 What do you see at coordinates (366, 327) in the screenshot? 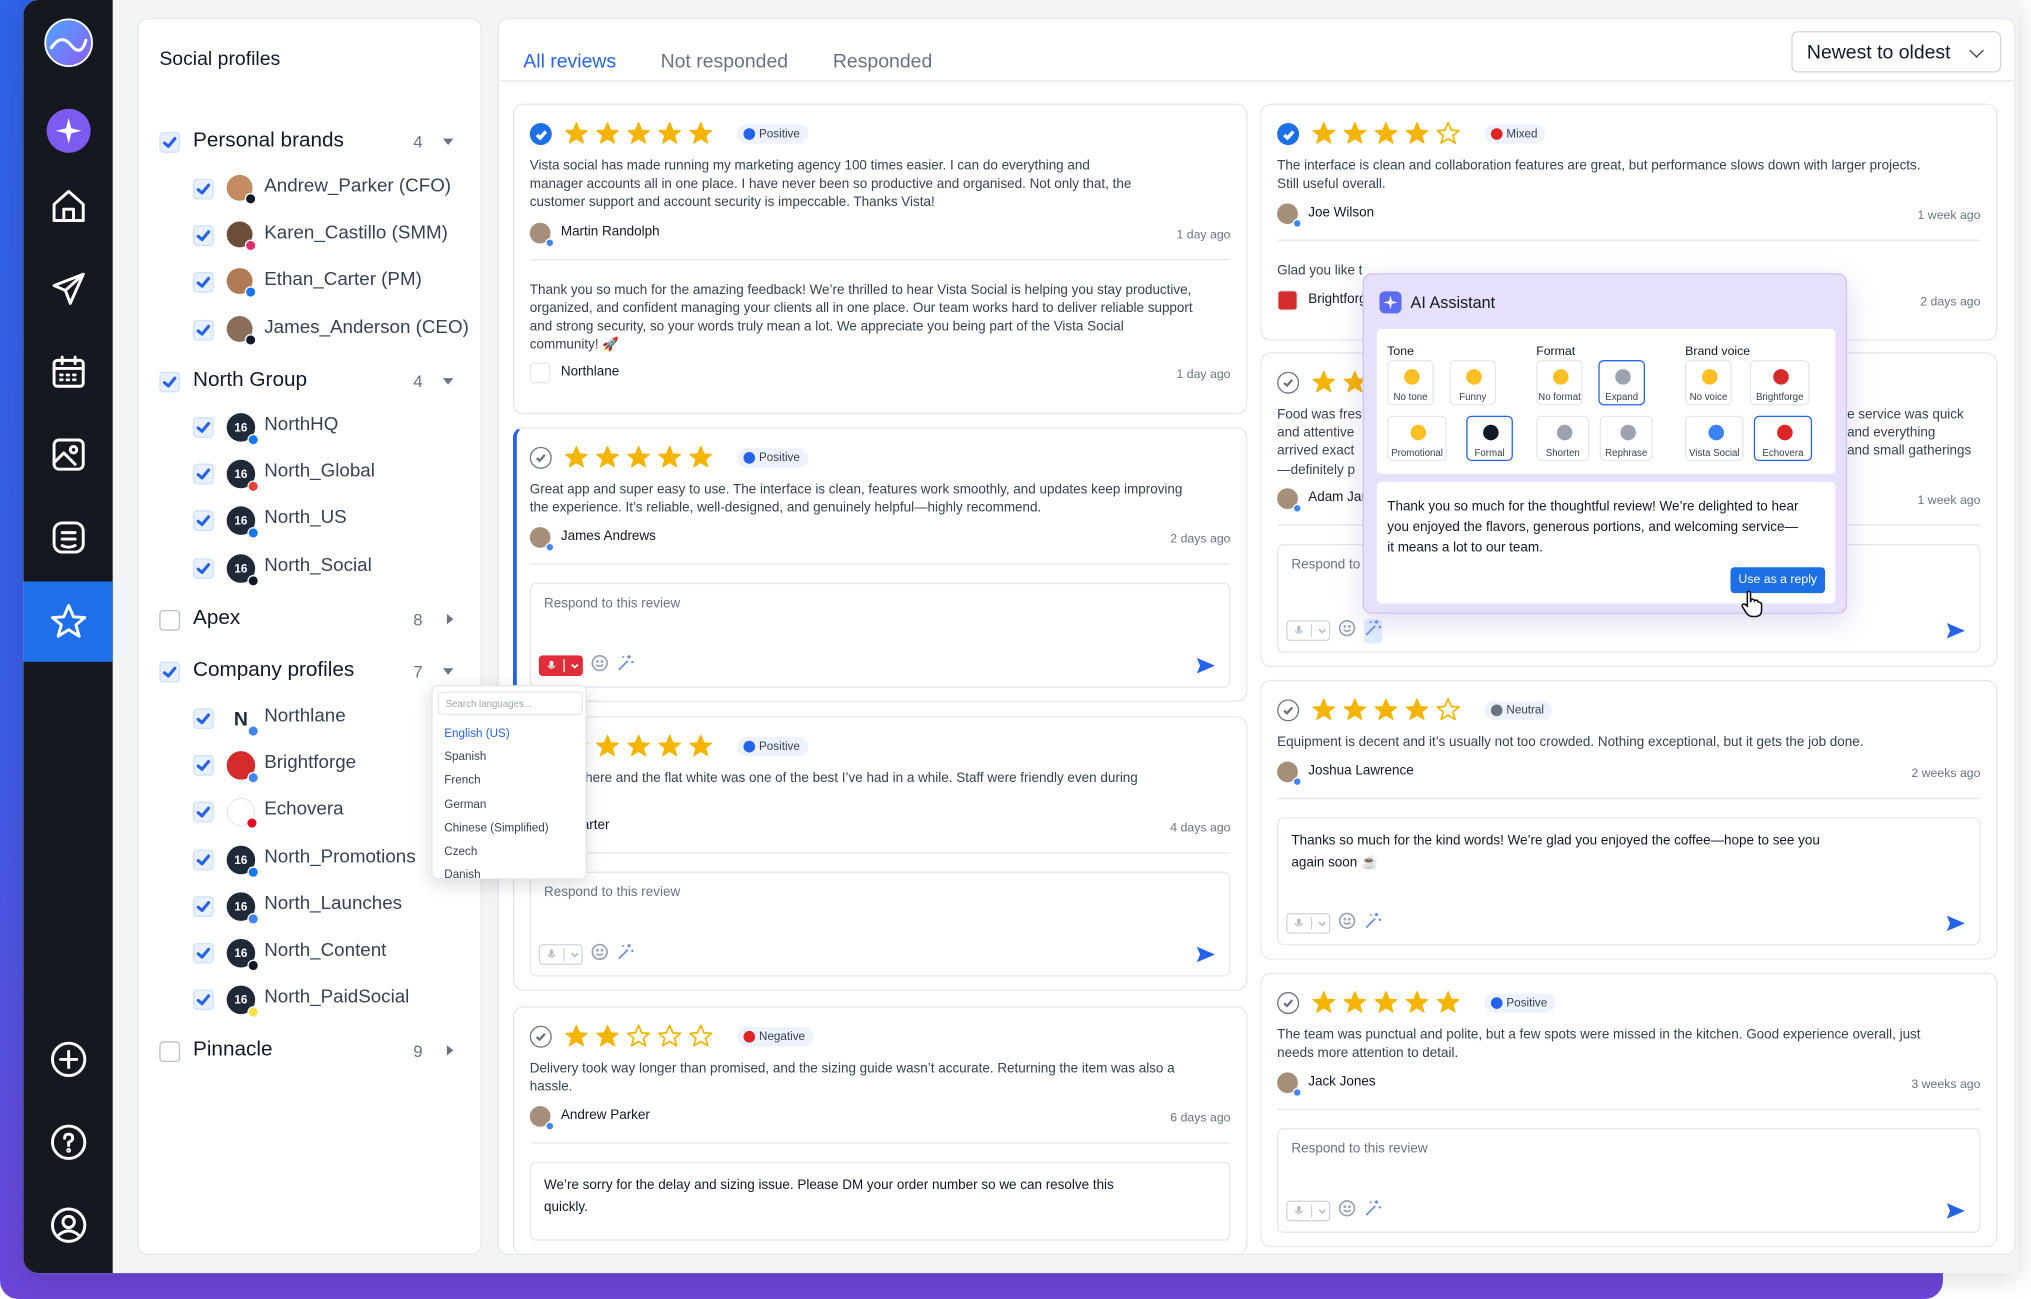
I see `profile-name: James_Anderson (CEO)` at bounding box center [366, 327].